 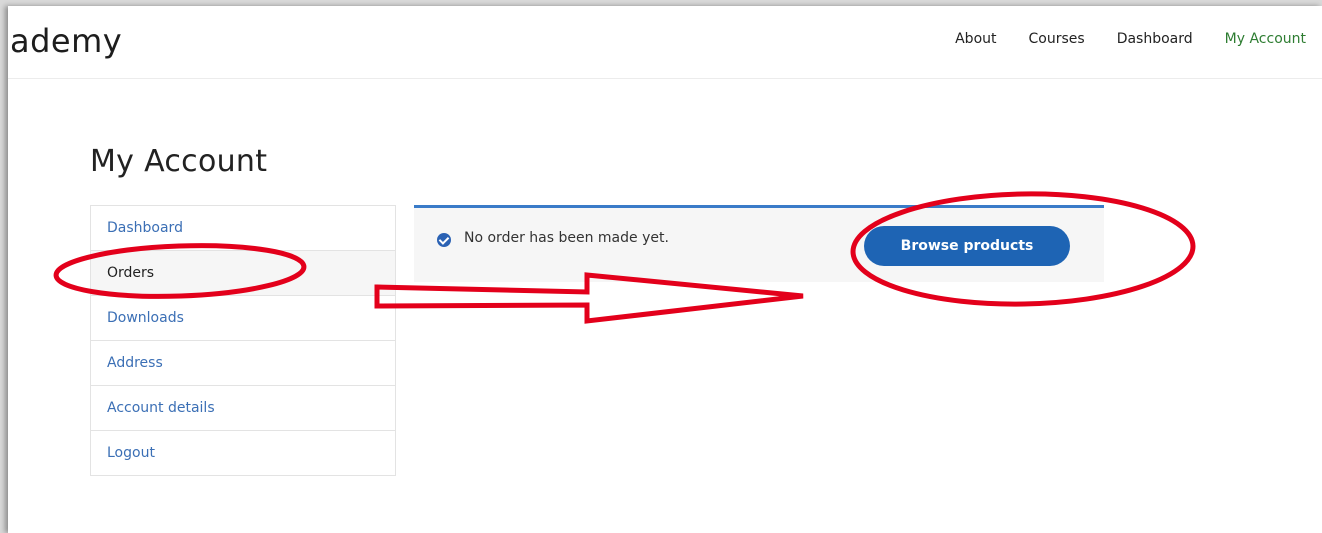 What do you see at coordinates (566, 238) in the screenshot?
I see `notice-message: No order has been made yet.` at bounding box center [566, 238].